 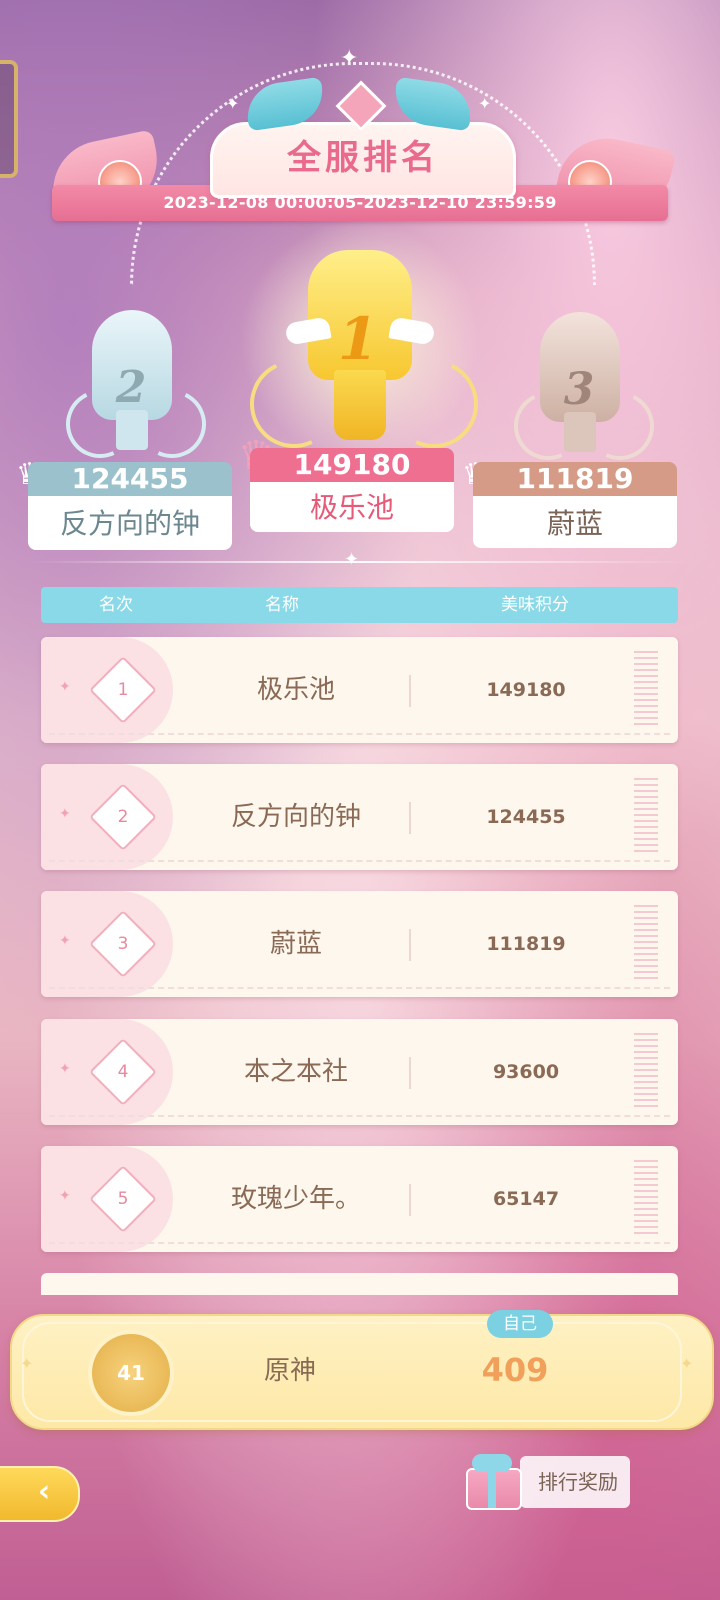 What do you see at coordinates (352, 465) in the screenshot?
I see `podium-1-score: 149180` at bounding box center [352, 465].